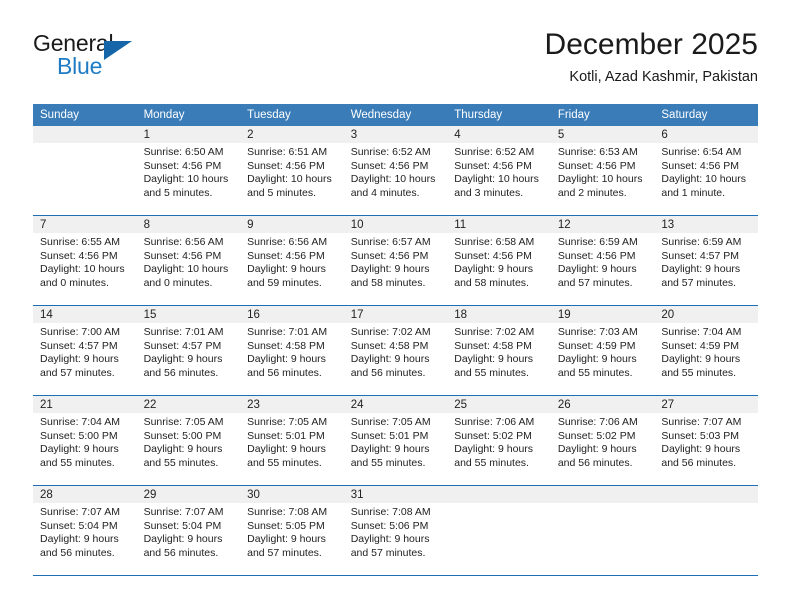 The height and width of the screenshot is (612, 792). I want to click on day-number: 22, so click(188, 404).